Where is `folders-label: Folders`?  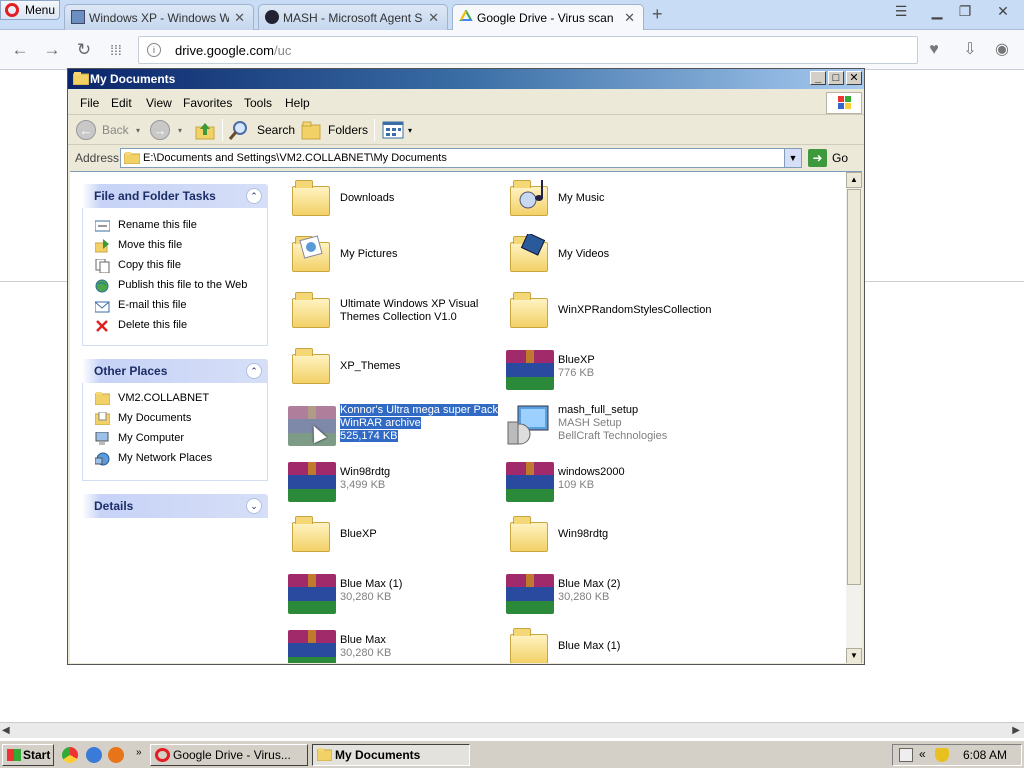
folders-label: Folders is located at coordinates (348, 130).